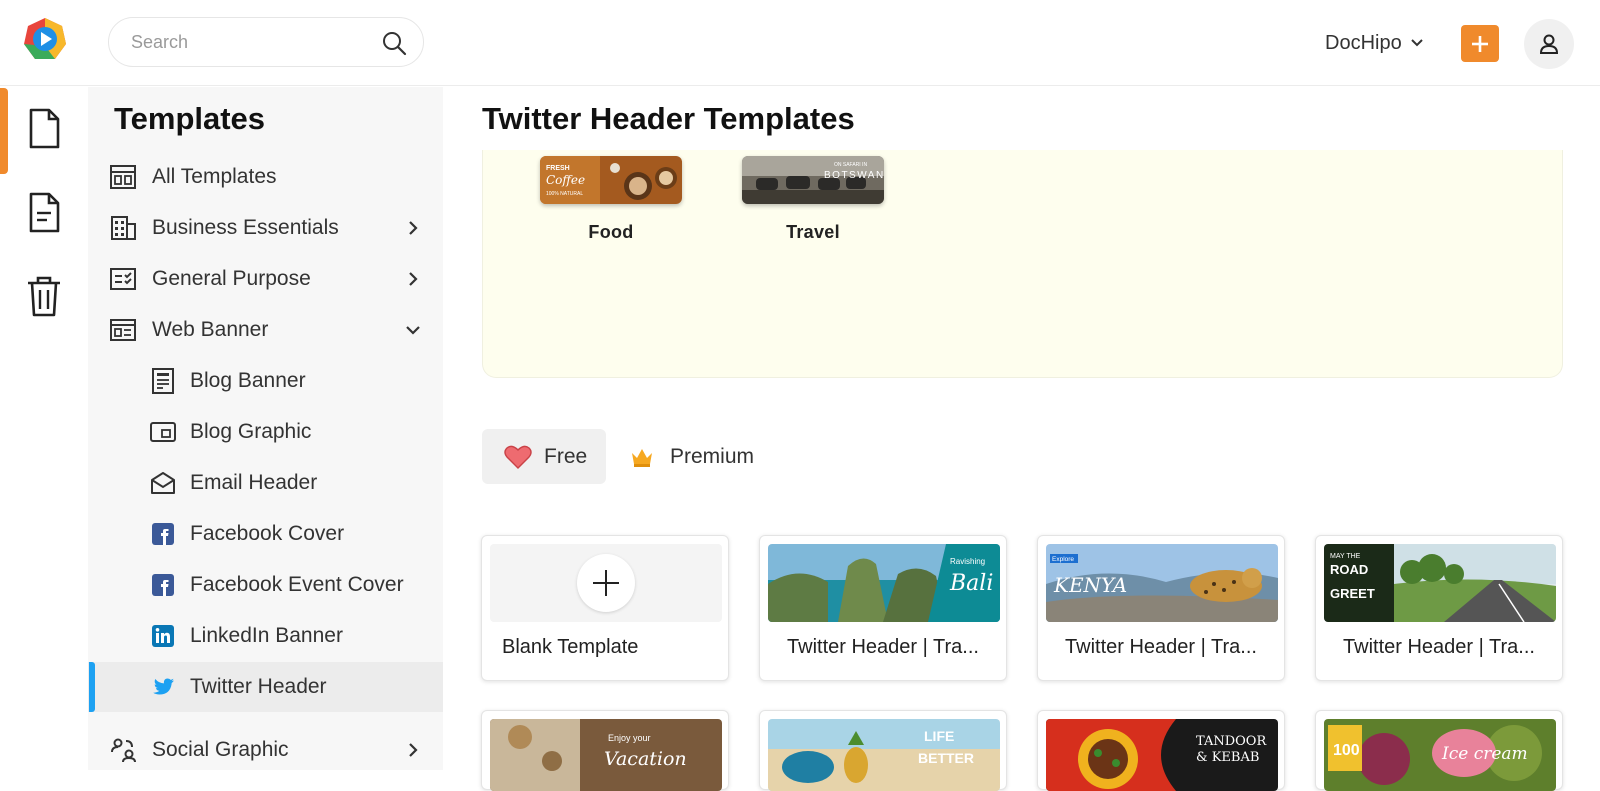 This screenshot has height=791, width=1600. Describe the element at coordinates (265, 483) in the screenshot. I see `sidebar-item-email-header: Email Header` at that location.